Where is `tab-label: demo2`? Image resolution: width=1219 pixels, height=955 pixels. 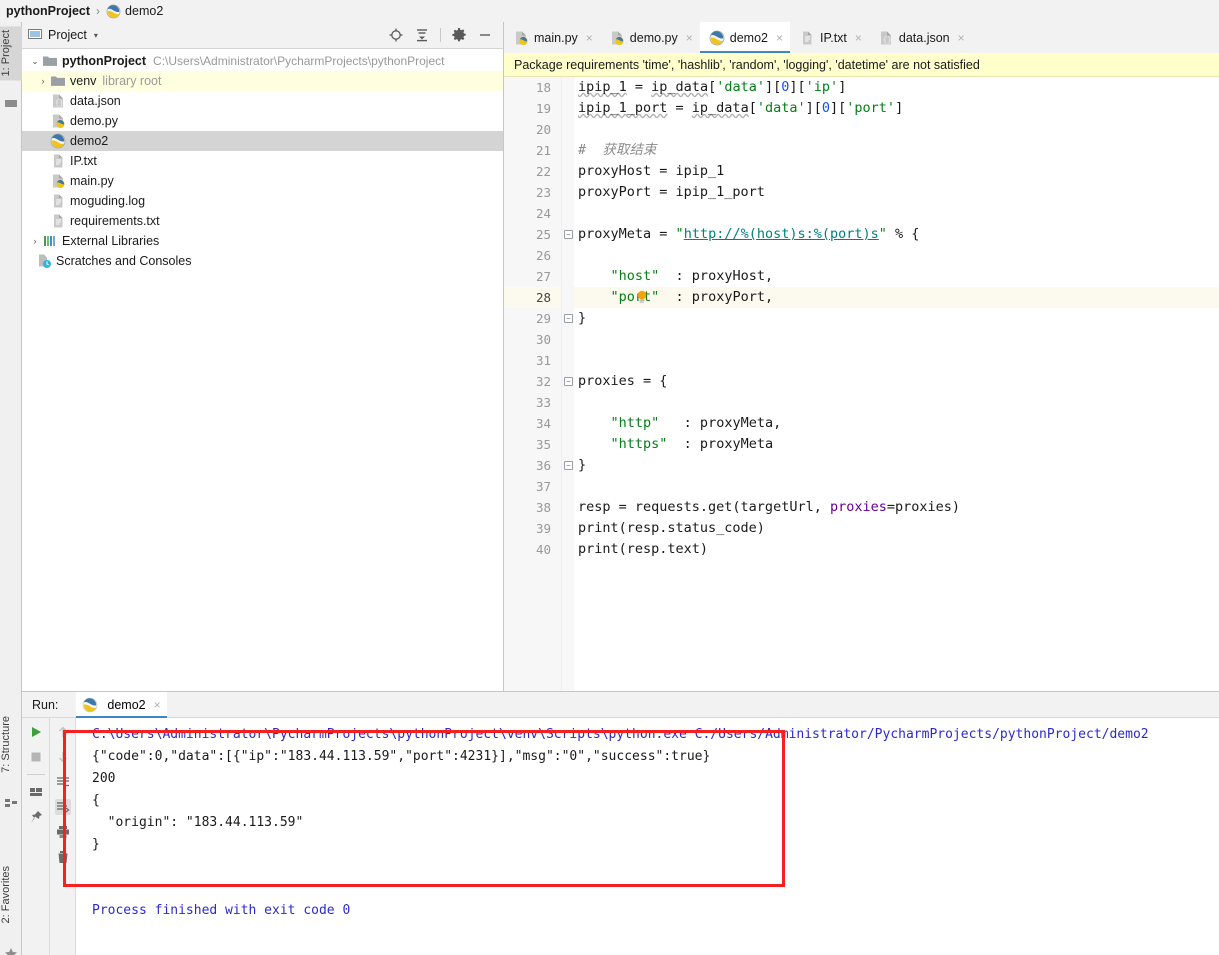
tab-label: demo2 is located at coordinates (748, 37).